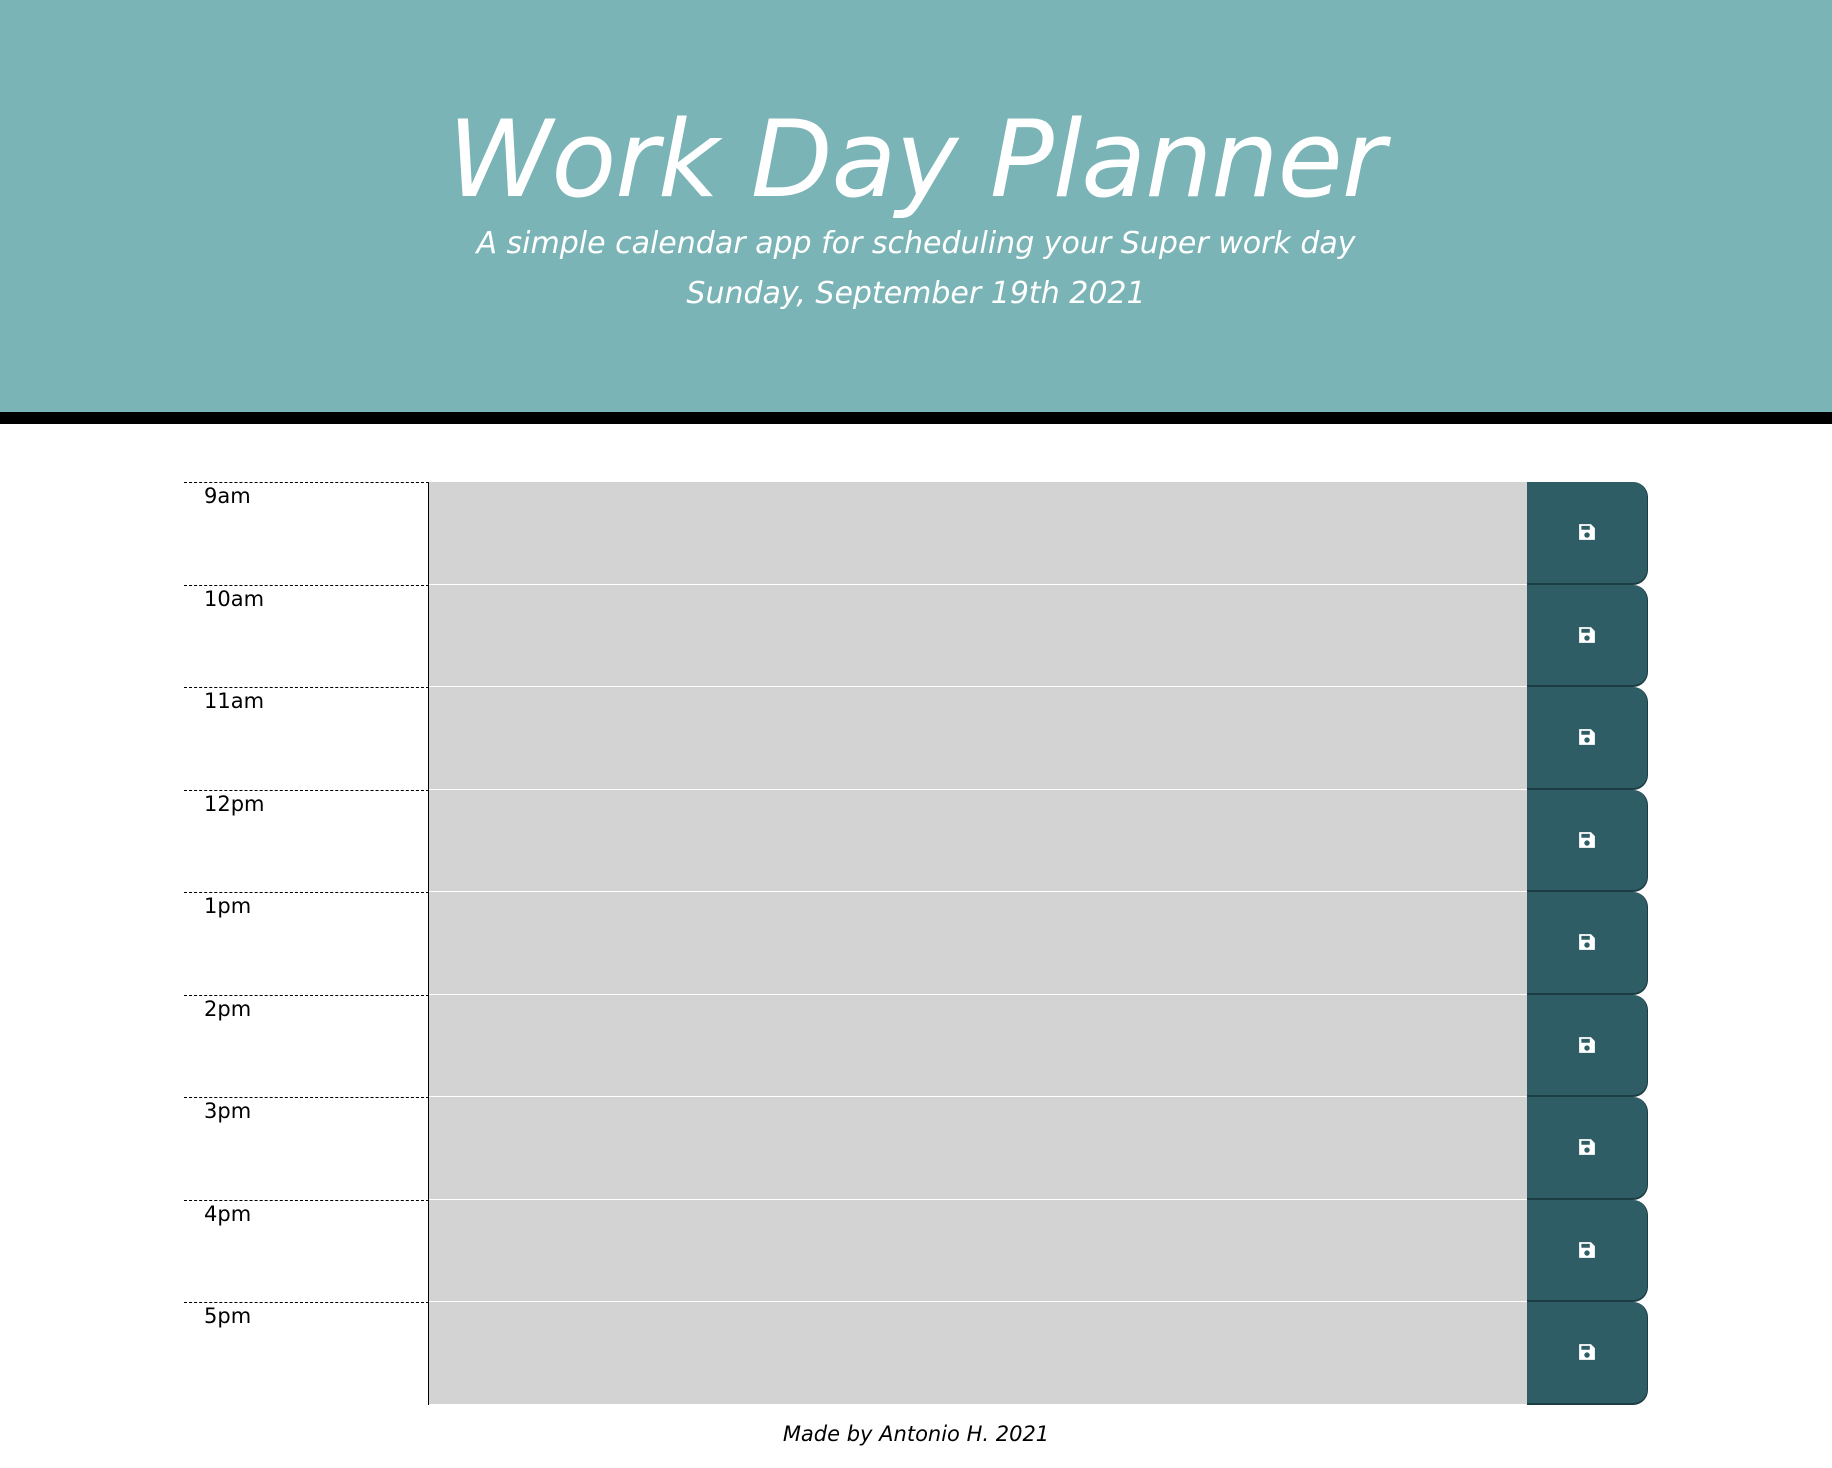 The height and width of the screenshot is (1468, 1832). I want to click on time-block-2pm: 2pm, so click(916, 1045).